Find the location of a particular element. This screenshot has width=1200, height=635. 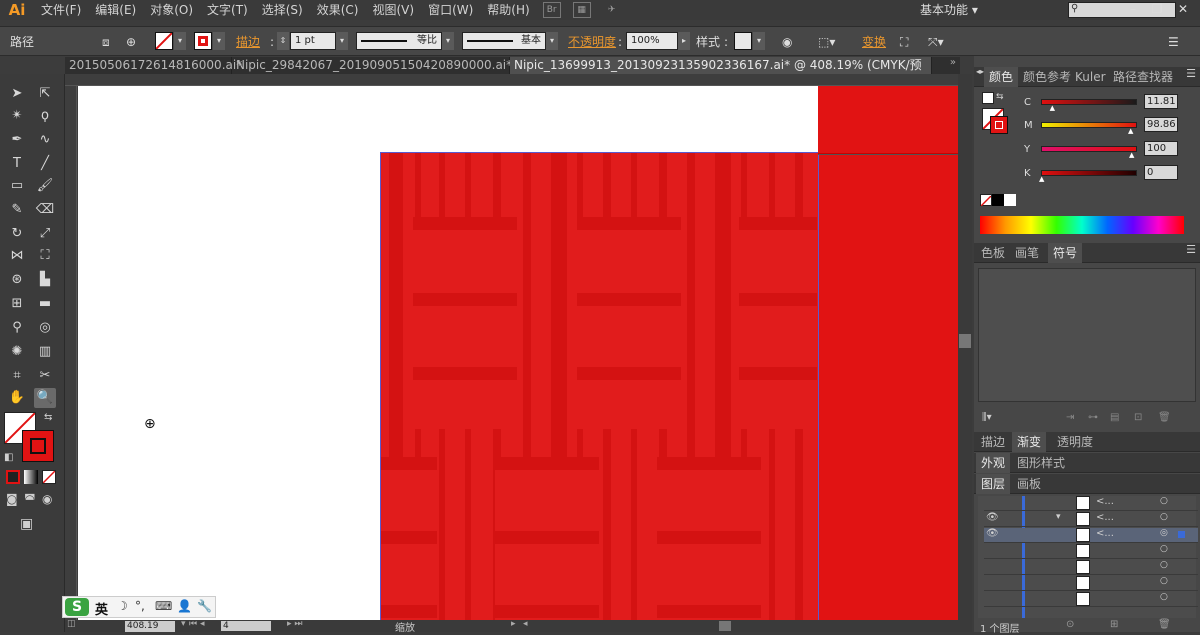

punctuation-icon: °, is located at coordinates (140, 606).